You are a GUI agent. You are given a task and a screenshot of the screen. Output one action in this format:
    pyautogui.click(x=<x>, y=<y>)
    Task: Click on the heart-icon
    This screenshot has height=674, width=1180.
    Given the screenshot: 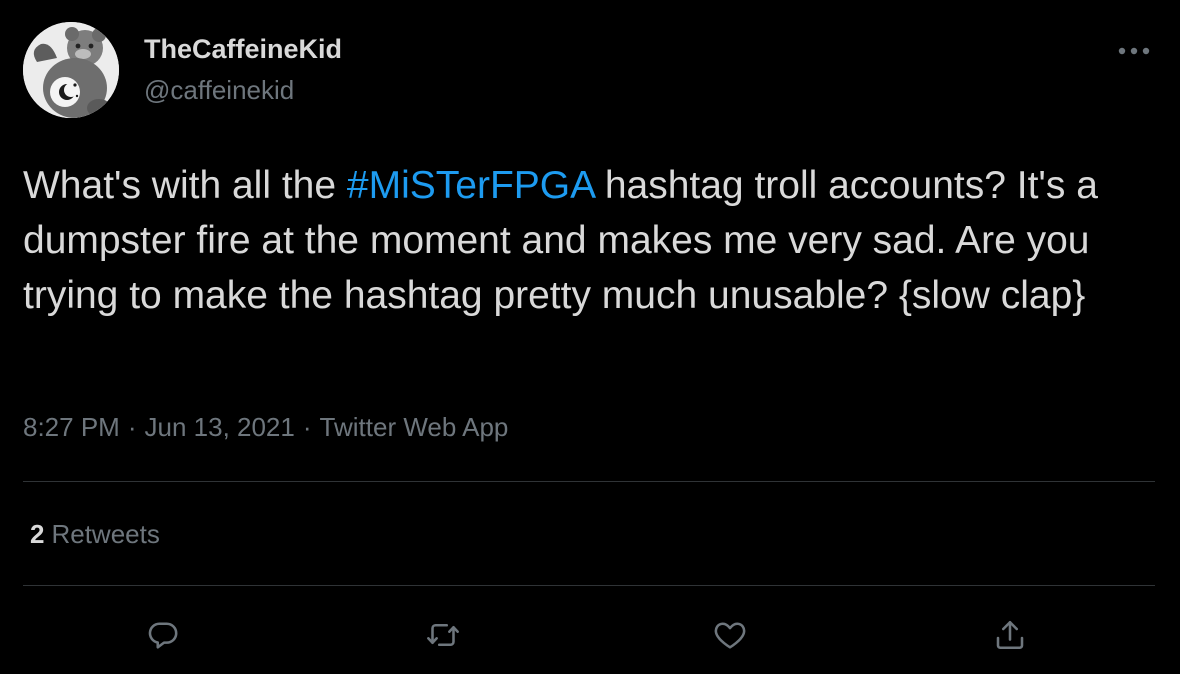 What is the action you would take?
    pyautogui.click(x=730, y=635)
    